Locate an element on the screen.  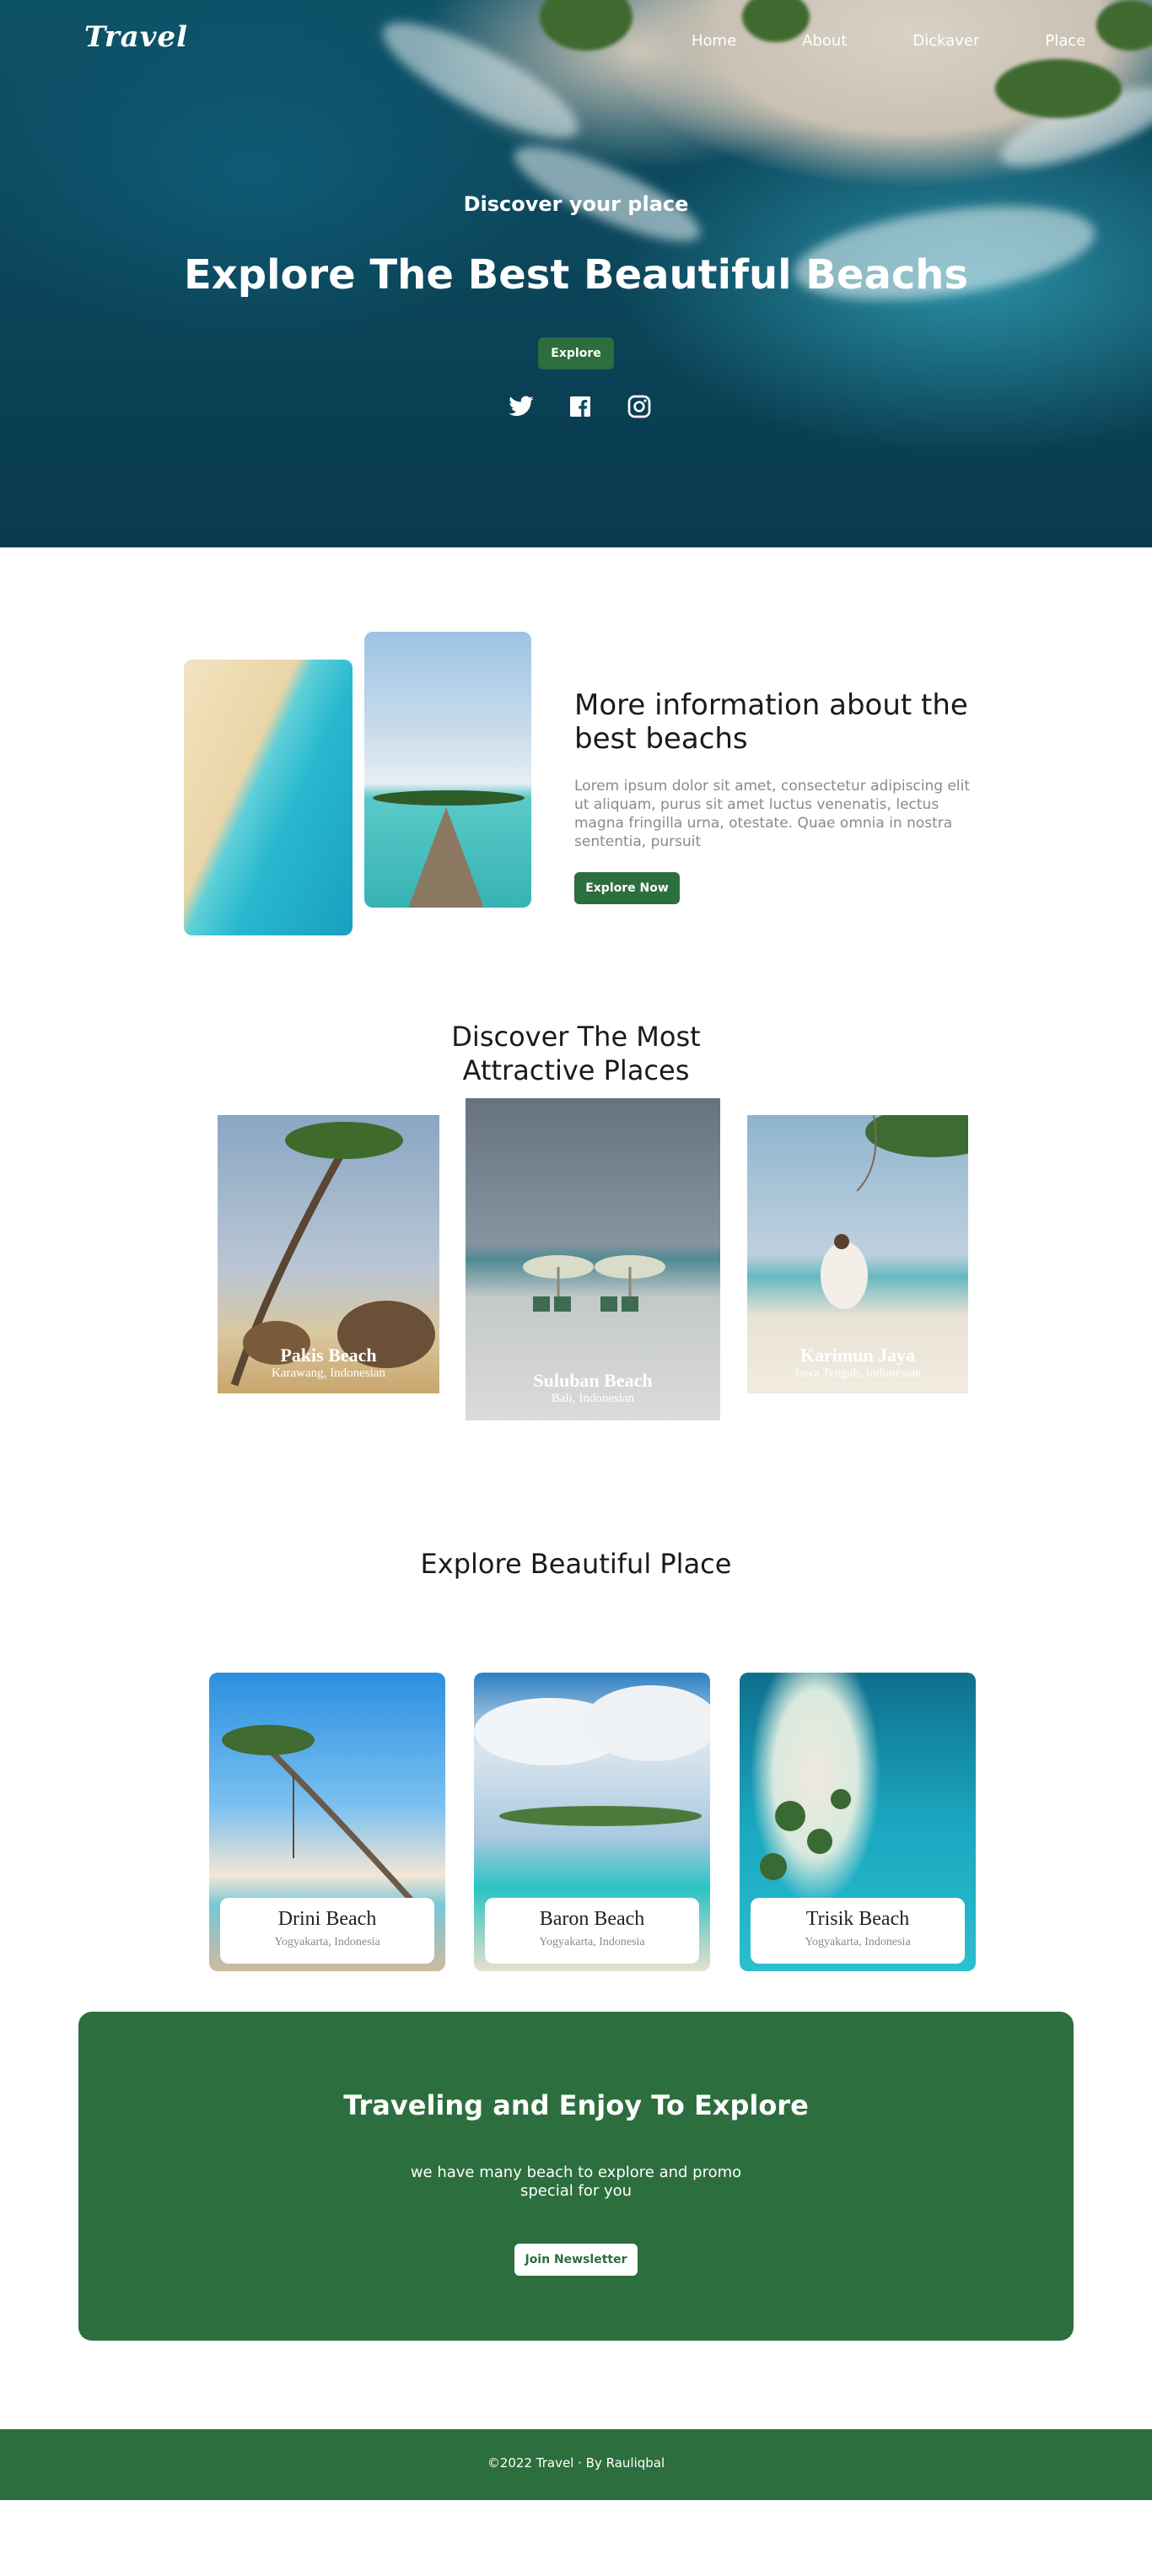
logo: Travel is located at coordinates (136, 37).